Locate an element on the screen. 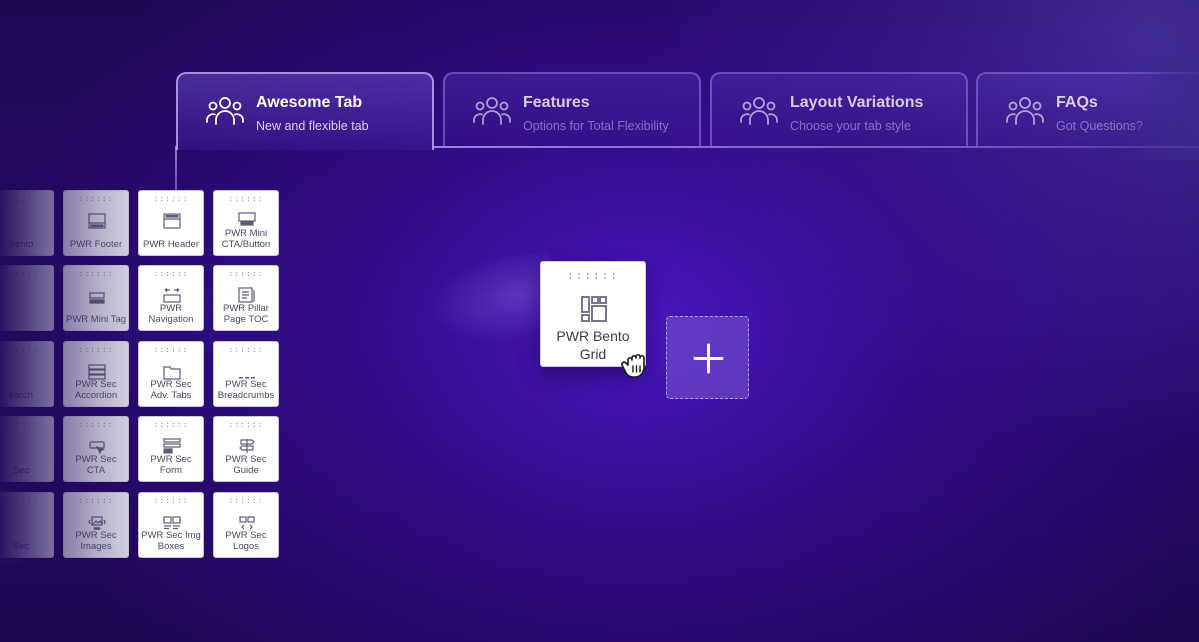 The image size is (1199, 642). widget-label: earch is located at coordinates (21, 395).